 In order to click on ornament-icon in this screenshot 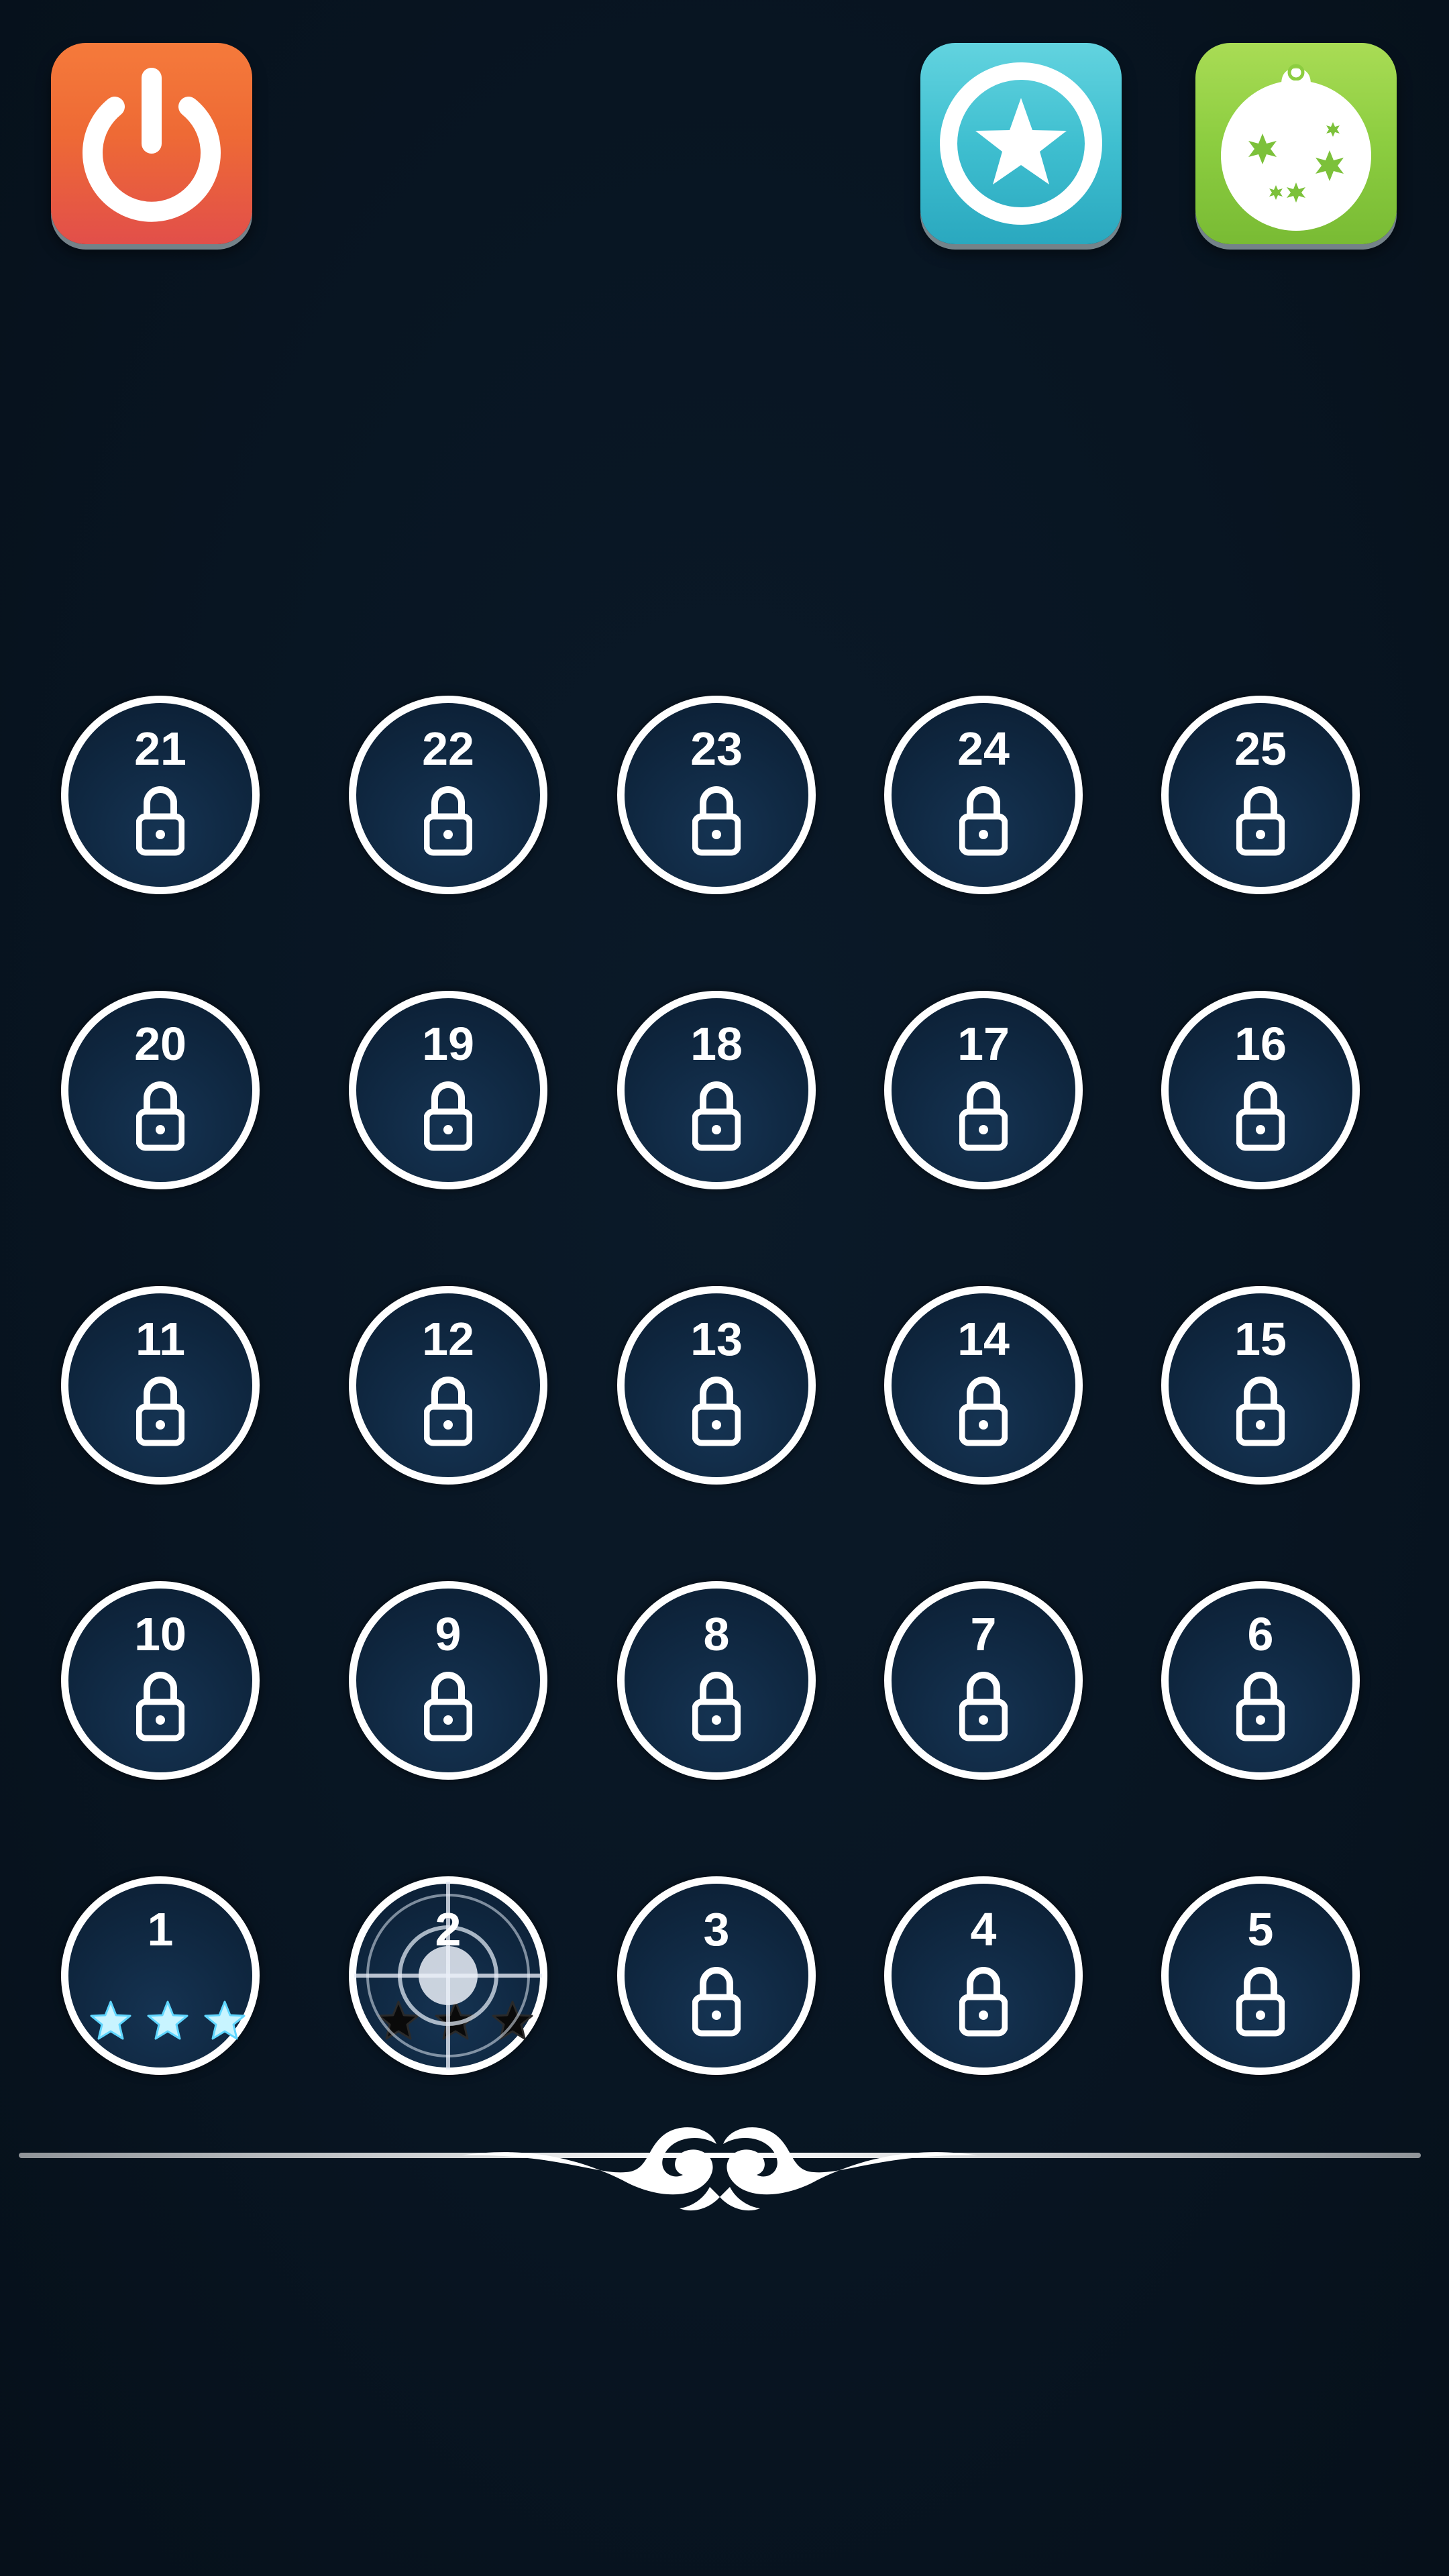, I will do `click(1296, 147)`.